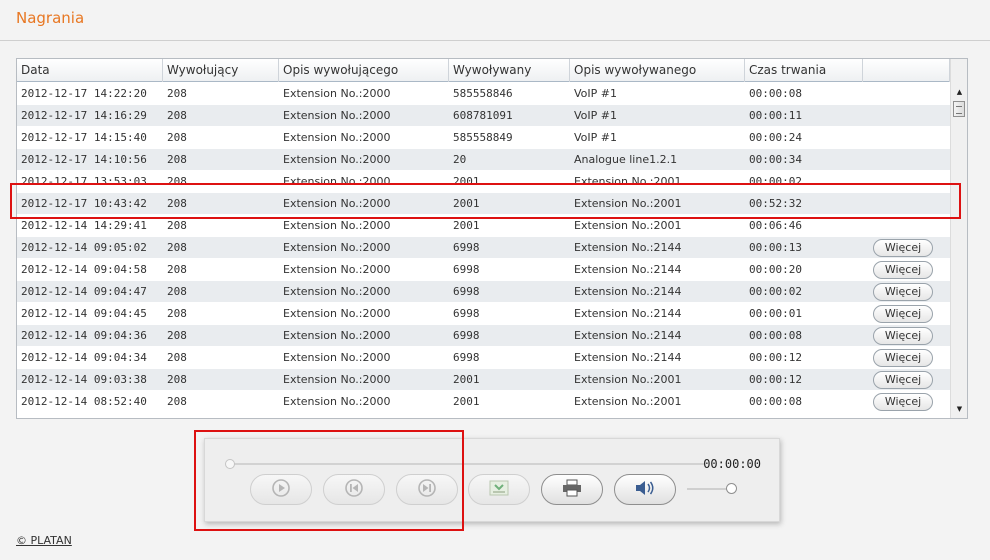  I want to click on row-date: 2012-12-17 10:43:42, so click(84, 203).